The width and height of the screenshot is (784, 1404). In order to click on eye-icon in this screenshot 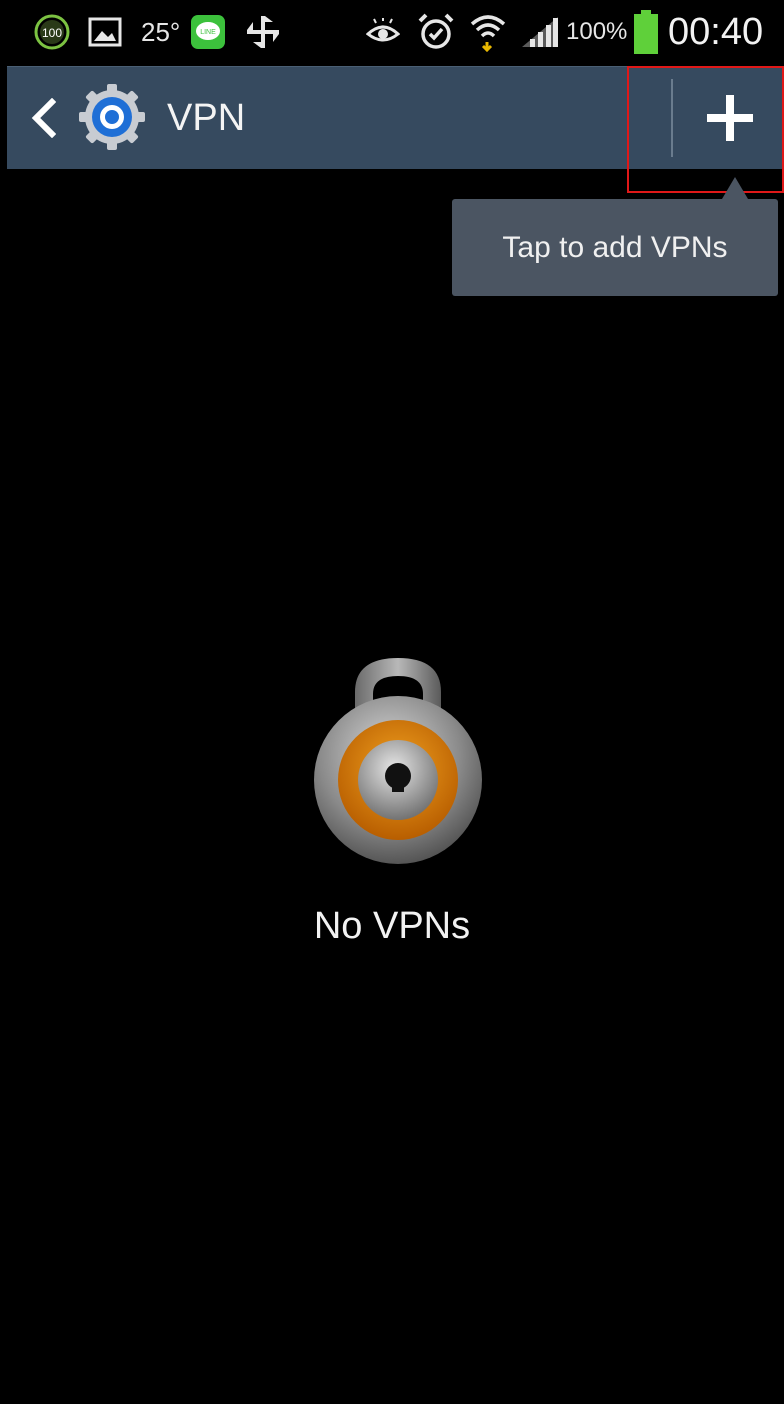, I will do `click(383, 32)`.